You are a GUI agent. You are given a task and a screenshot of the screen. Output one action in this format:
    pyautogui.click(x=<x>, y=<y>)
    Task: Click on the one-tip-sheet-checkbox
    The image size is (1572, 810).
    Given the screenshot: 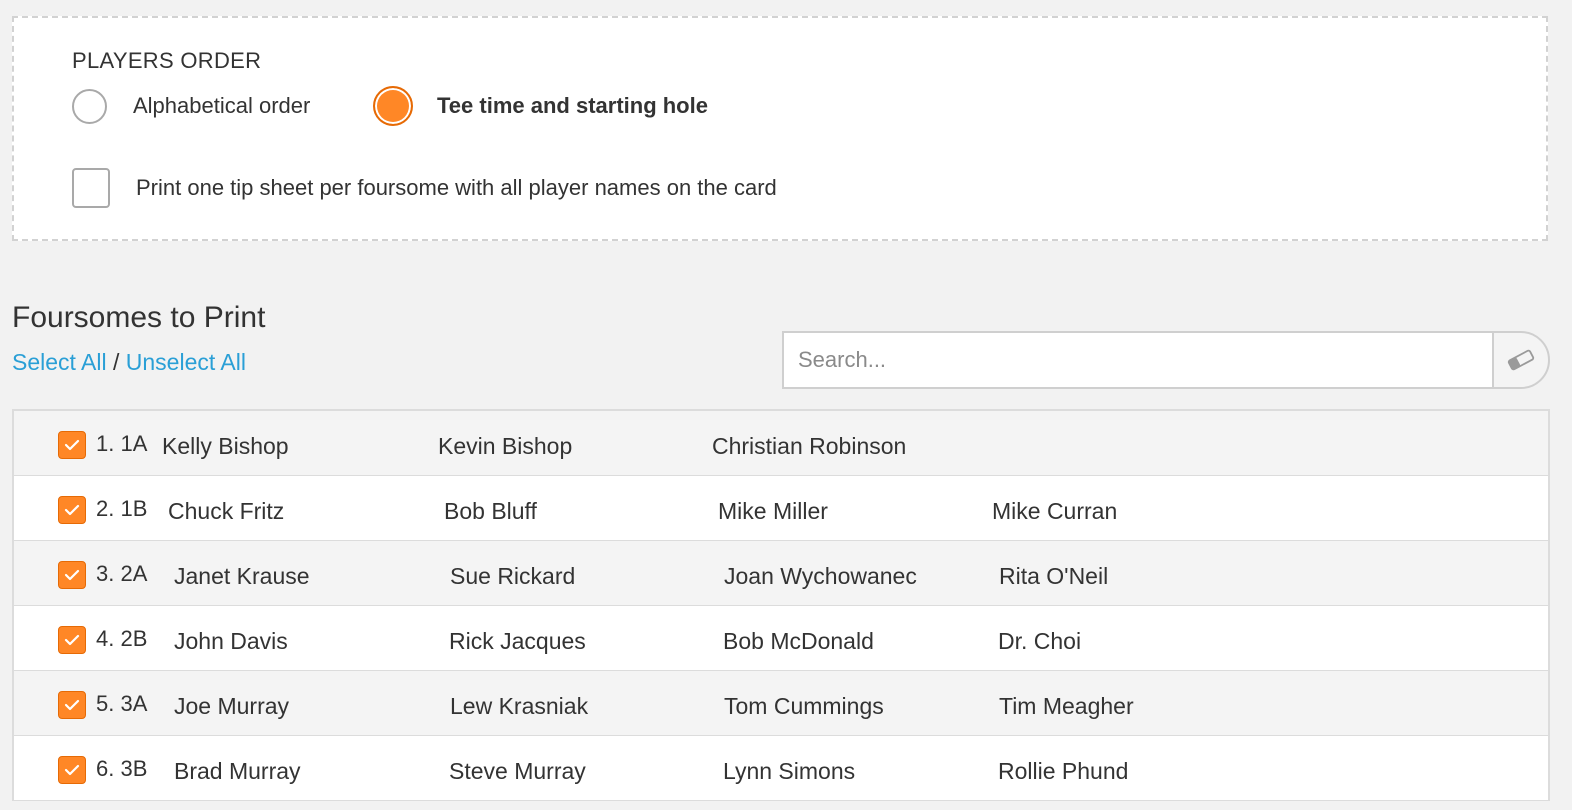 What is the action you would take?
    pyautogui.click(x=91, y=188)
    